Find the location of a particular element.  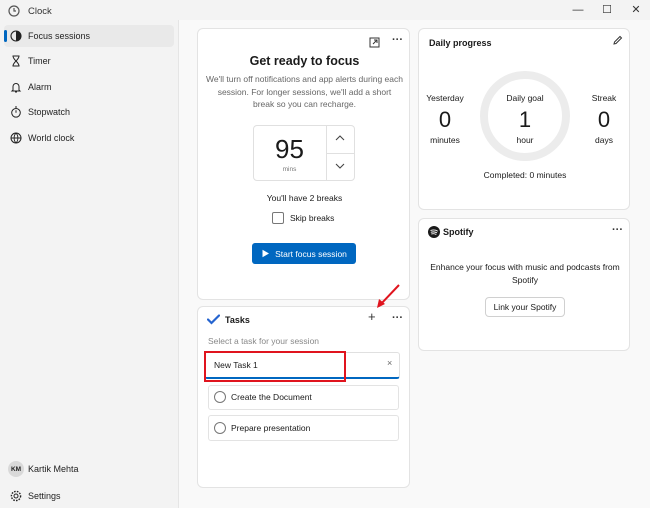

start-button-label: Start focus session is located at coordinates (311, 253).